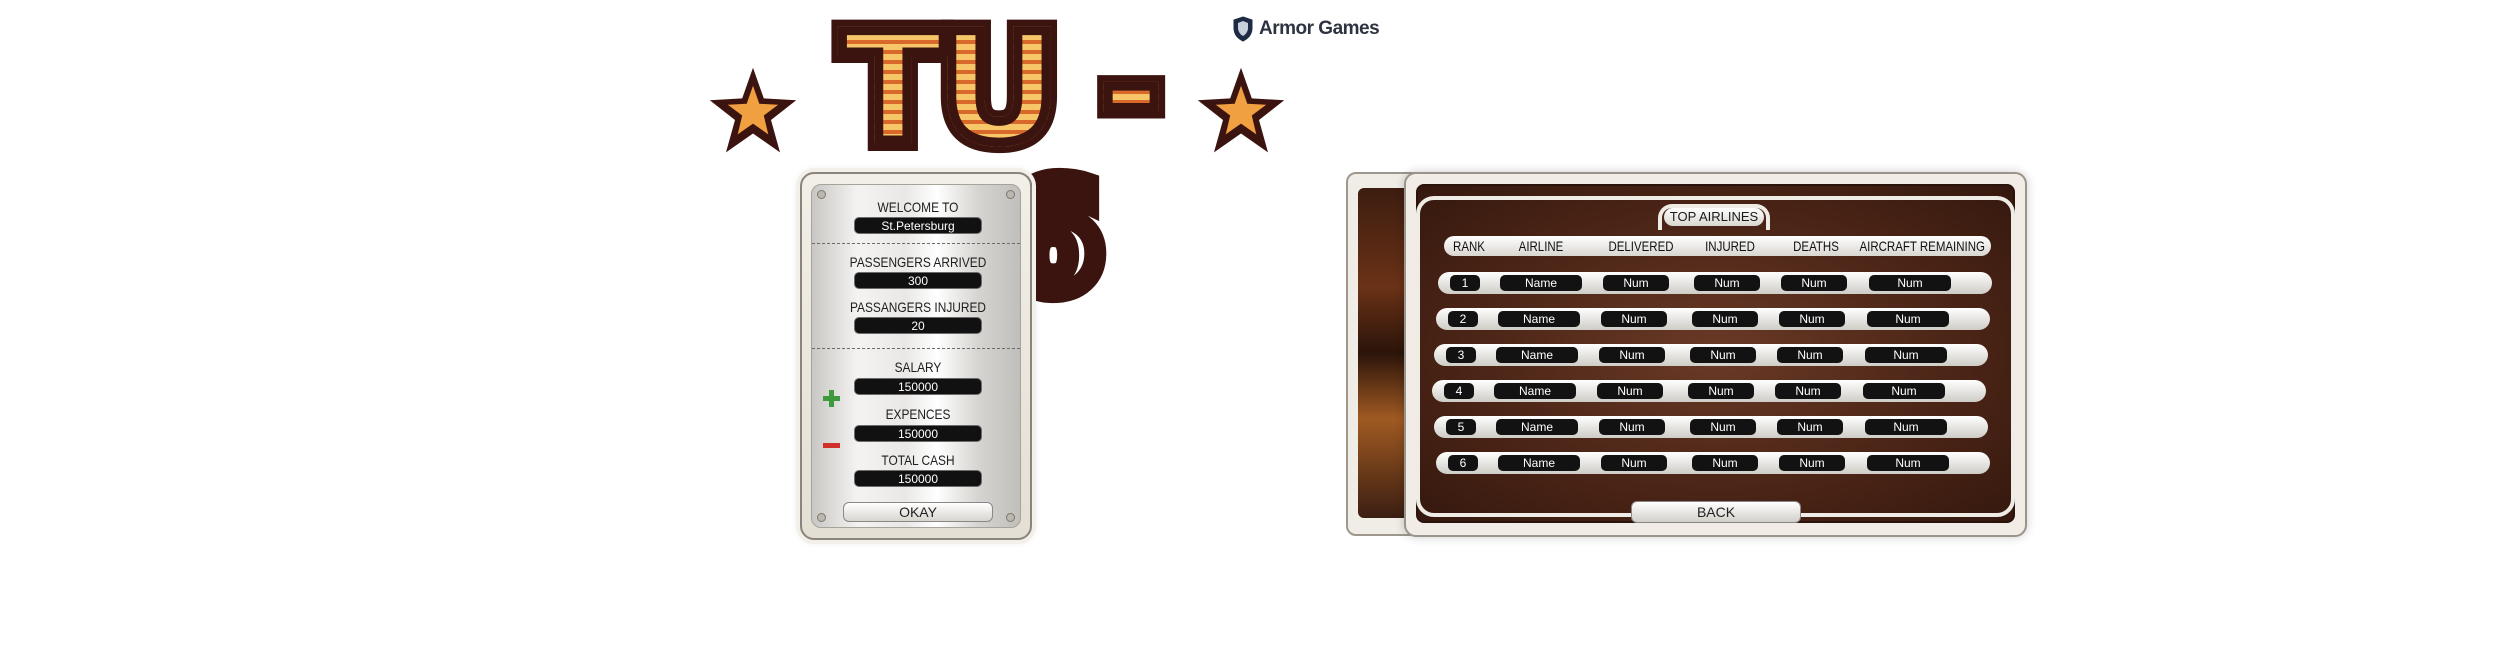  I want to click on table-row: 6 Name Num Num Num Num, so click(1713, 463).